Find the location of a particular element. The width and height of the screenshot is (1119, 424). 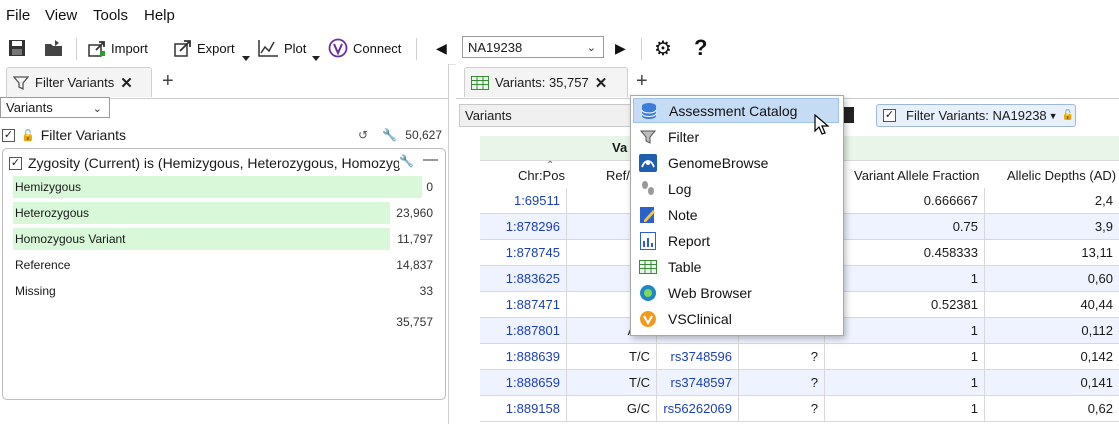

row-heterozygous: Heterozygous is located at coordinates (52, 213).